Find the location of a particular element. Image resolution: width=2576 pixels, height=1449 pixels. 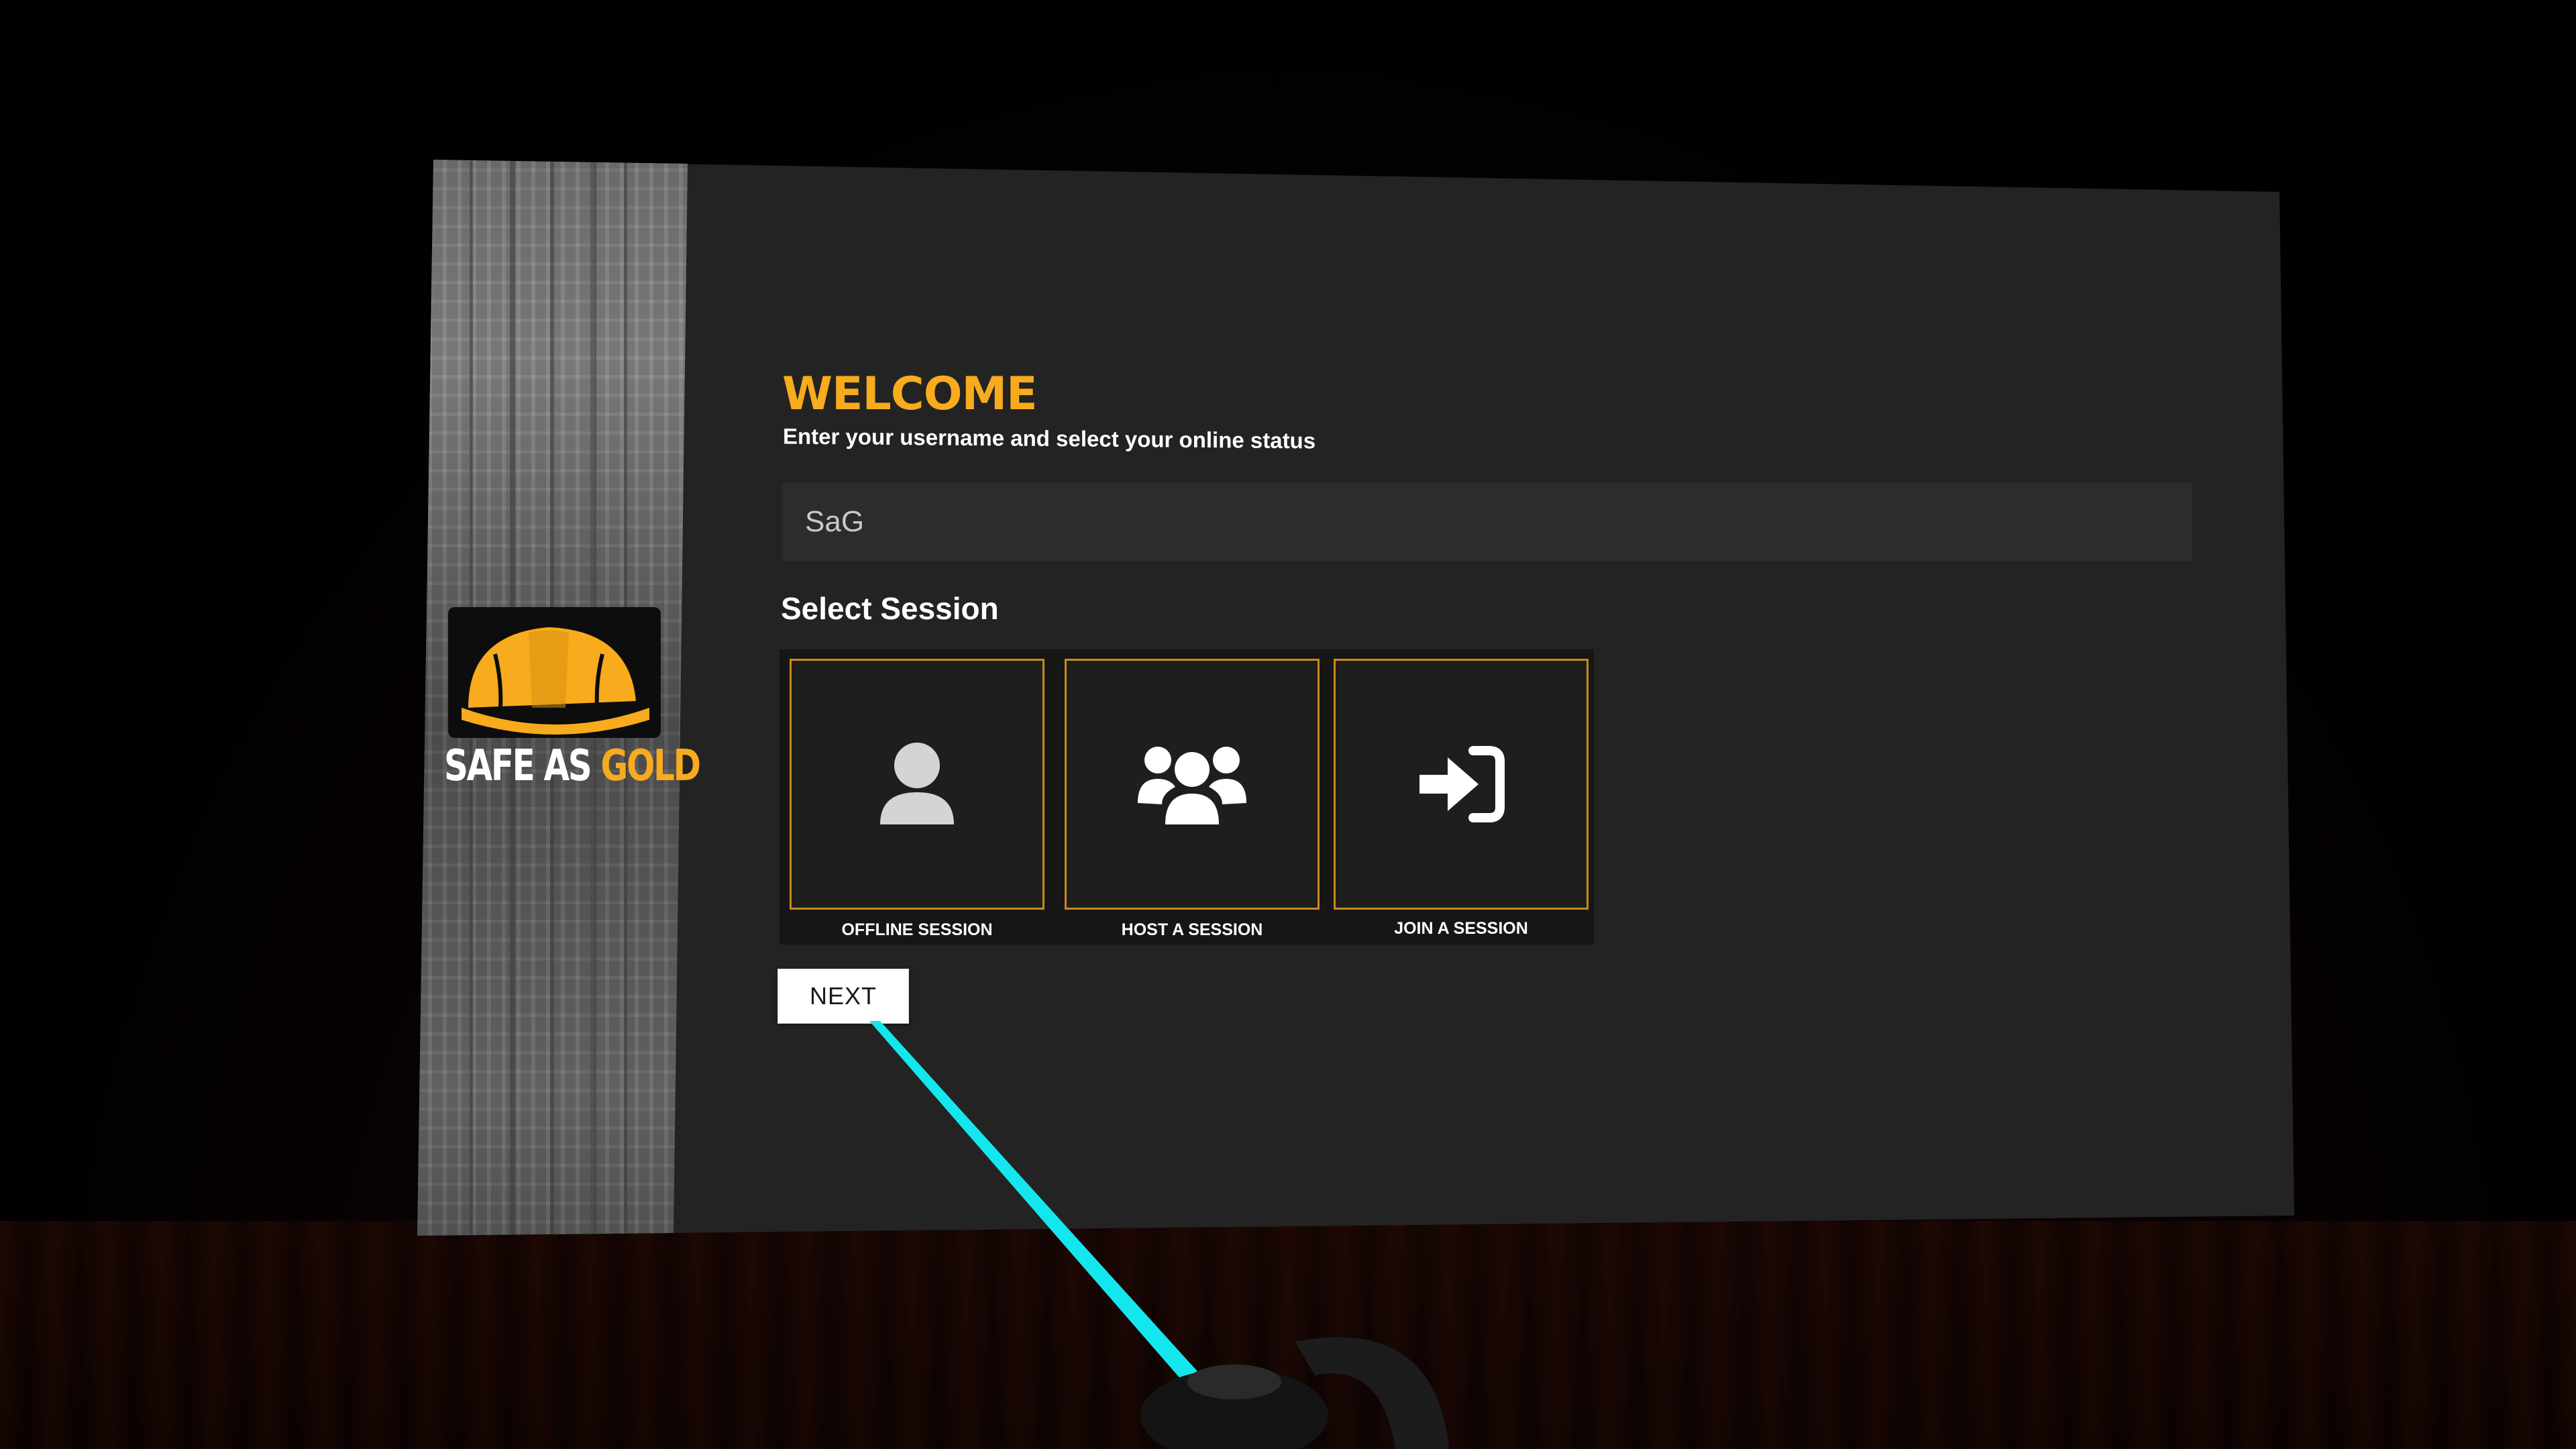

vr-controller is located at coordinates (1294, 1393).